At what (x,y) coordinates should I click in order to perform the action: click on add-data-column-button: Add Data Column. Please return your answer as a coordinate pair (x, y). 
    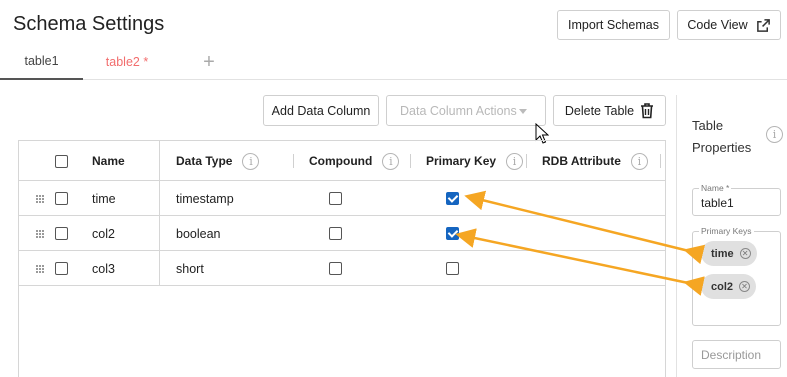
    Looking at the image, I should click on (321, 110).